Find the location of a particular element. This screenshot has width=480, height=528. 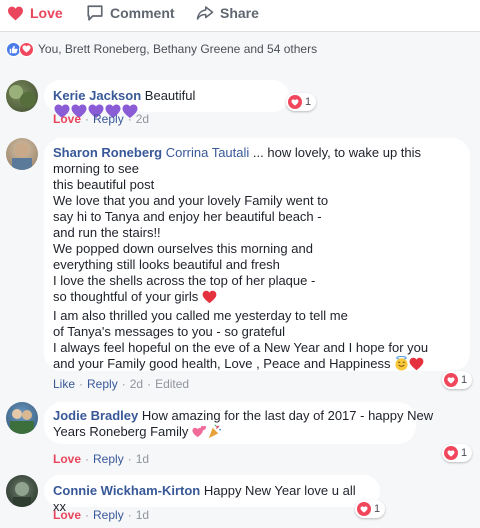

edited-label: Edited is located at coordinates (172, 384).